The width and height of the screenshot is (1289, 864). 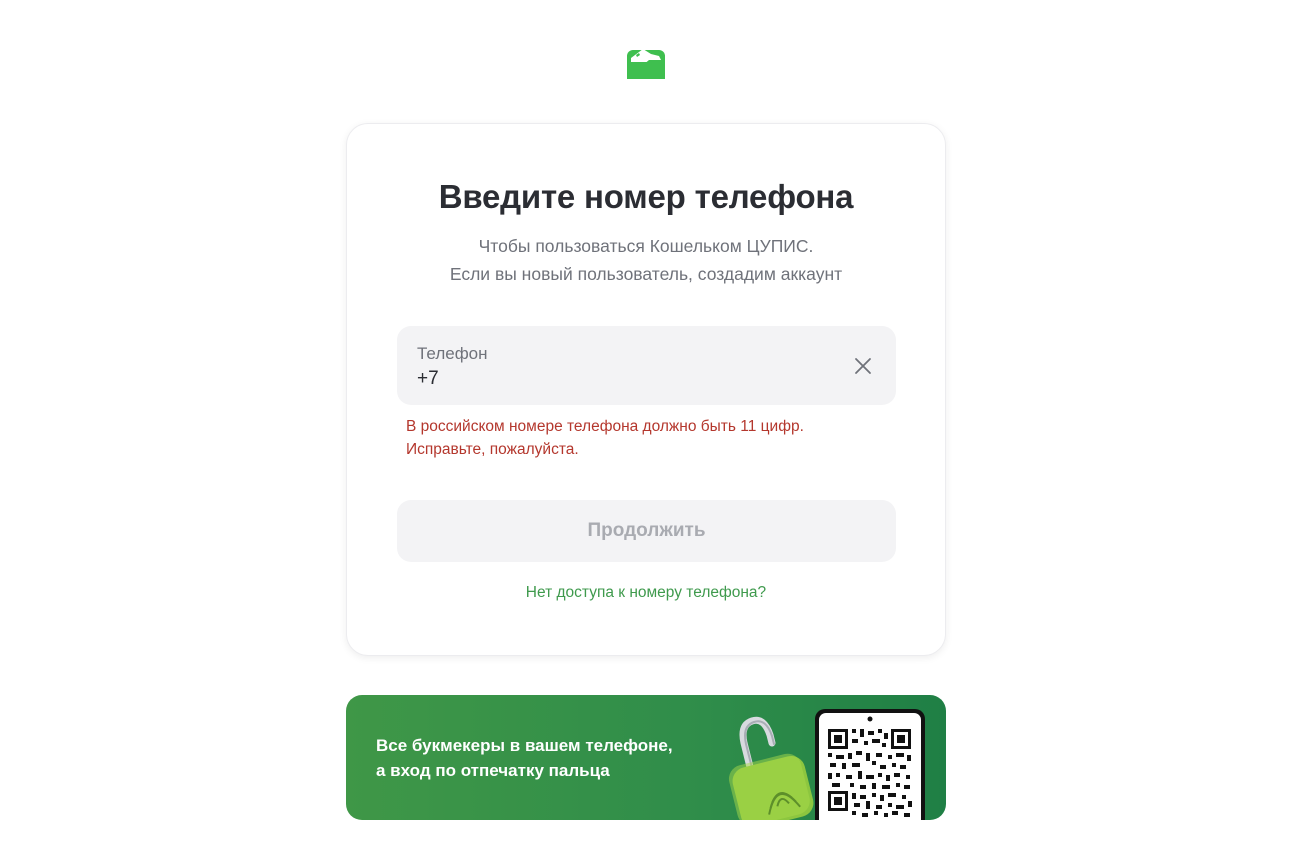 I want to click on phone-field: Телефон, so click(x=646, y=365).